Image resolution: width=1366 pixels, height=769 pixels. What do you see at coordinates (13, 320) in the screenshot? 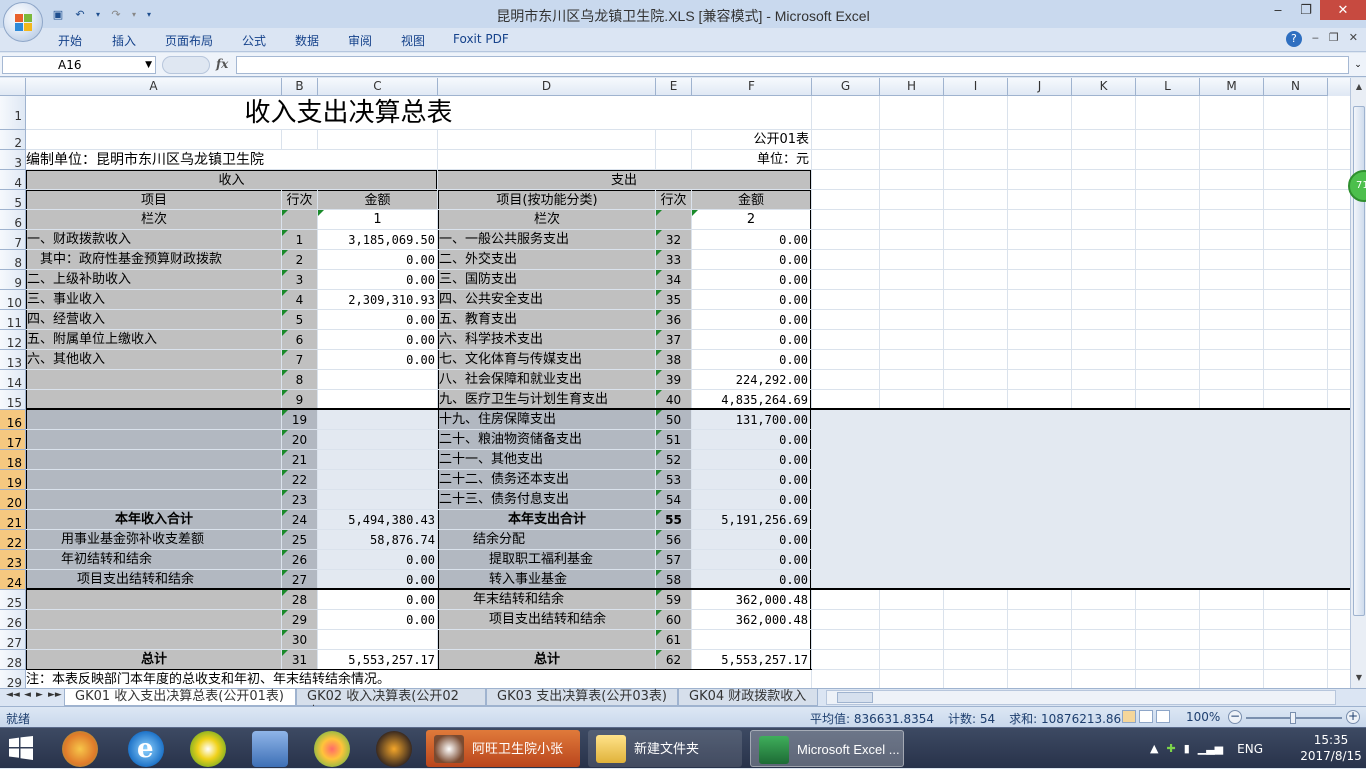
I see `row-header: 11` at bounding box center [13, 320].